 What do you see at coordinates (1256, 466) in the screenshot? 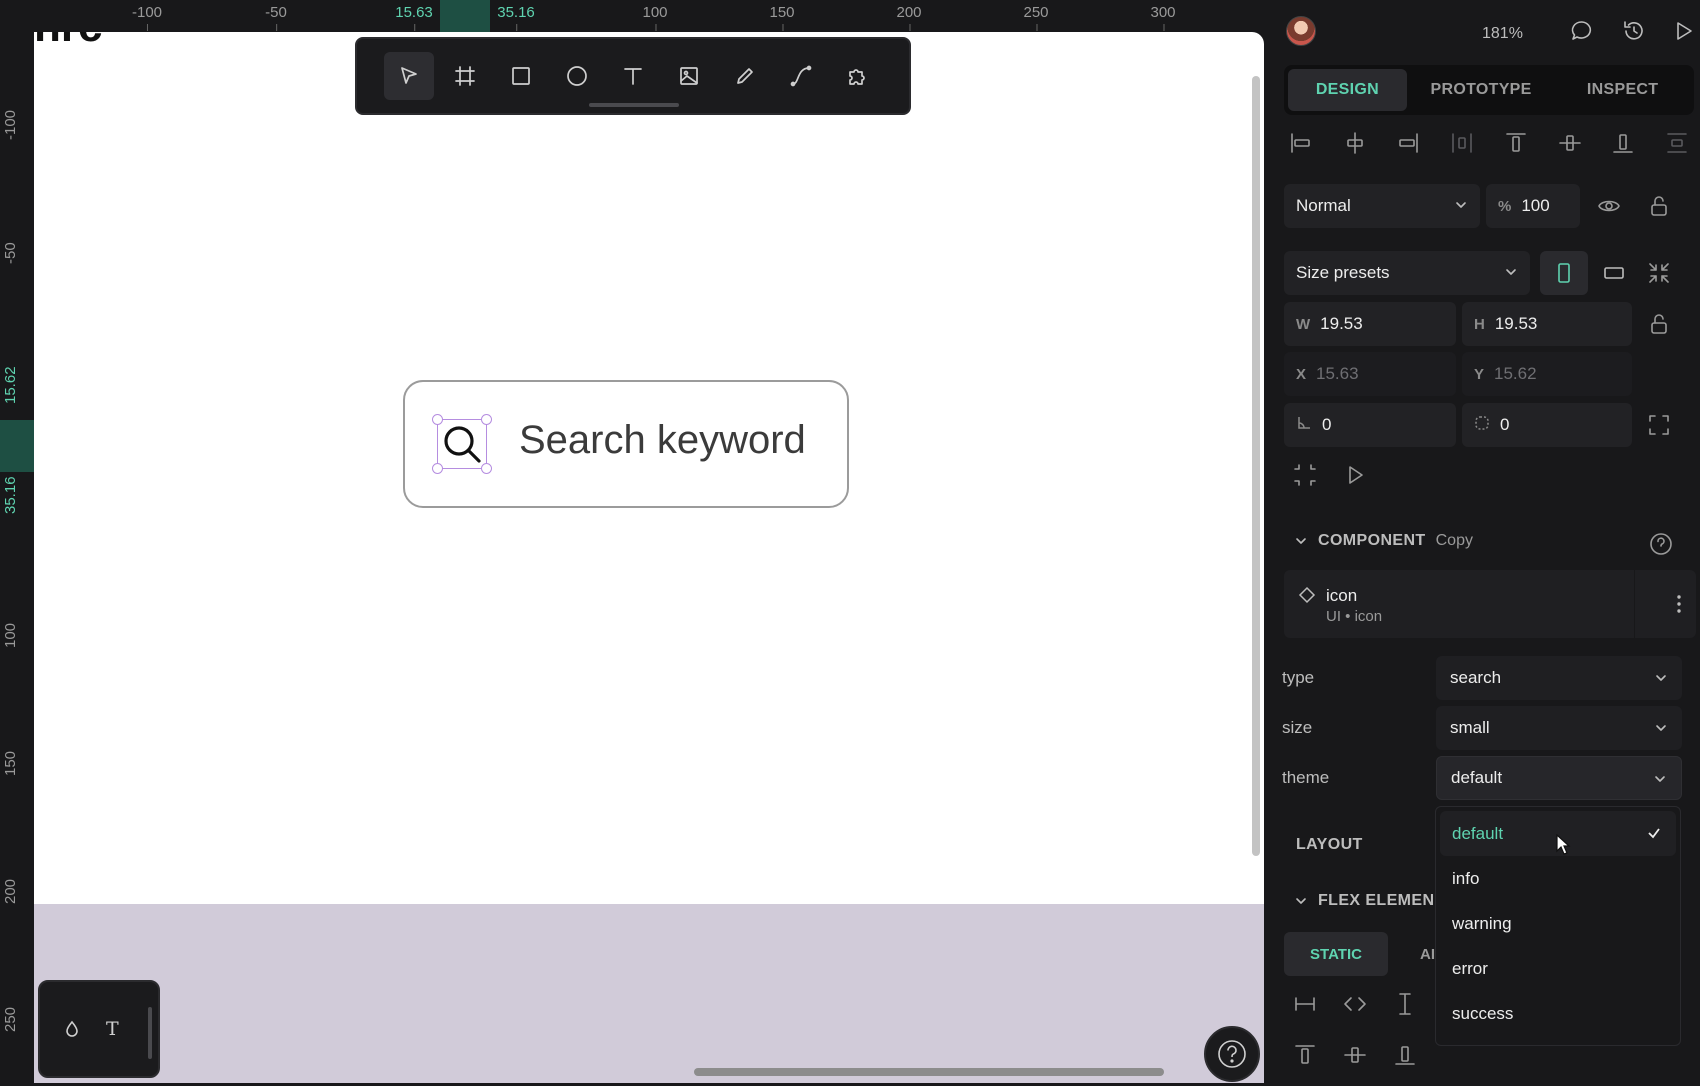
I see `canvas-vertical-scrollbar` at bounding box center [1256, 466].